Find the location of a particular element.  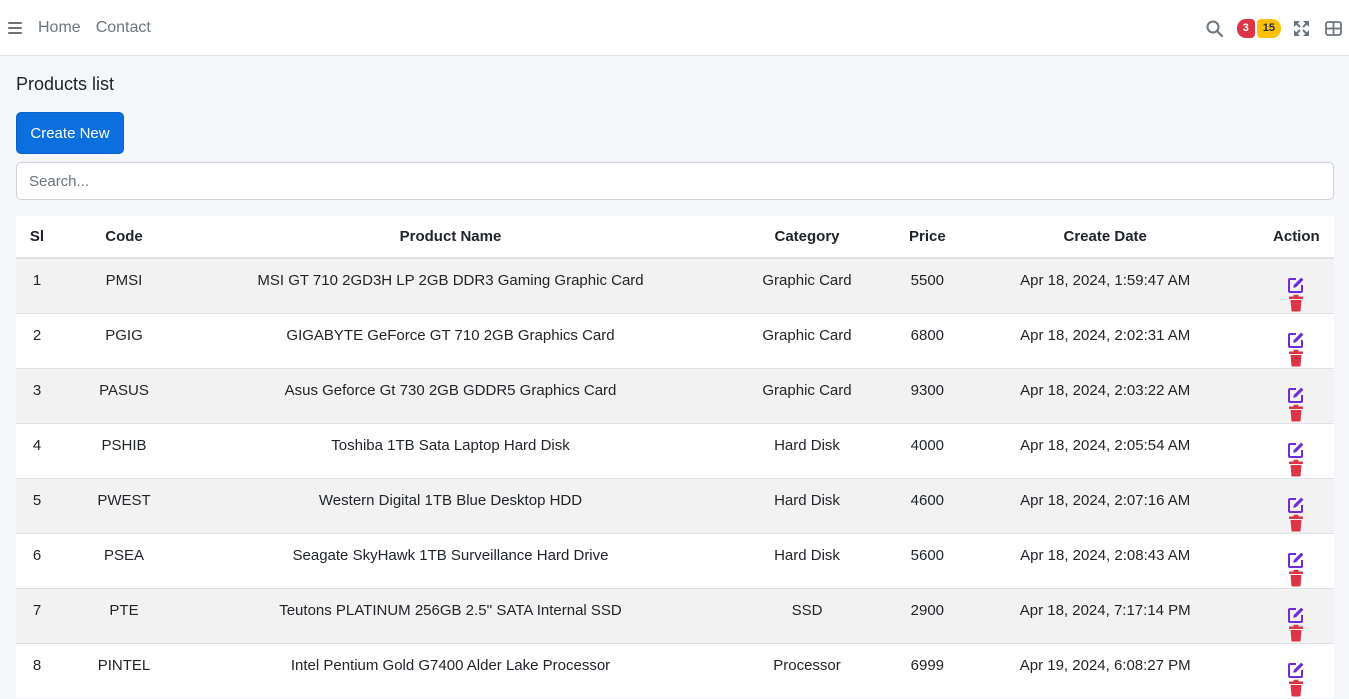

nav-link-contact: Contact is located at coordinates (123, 28).